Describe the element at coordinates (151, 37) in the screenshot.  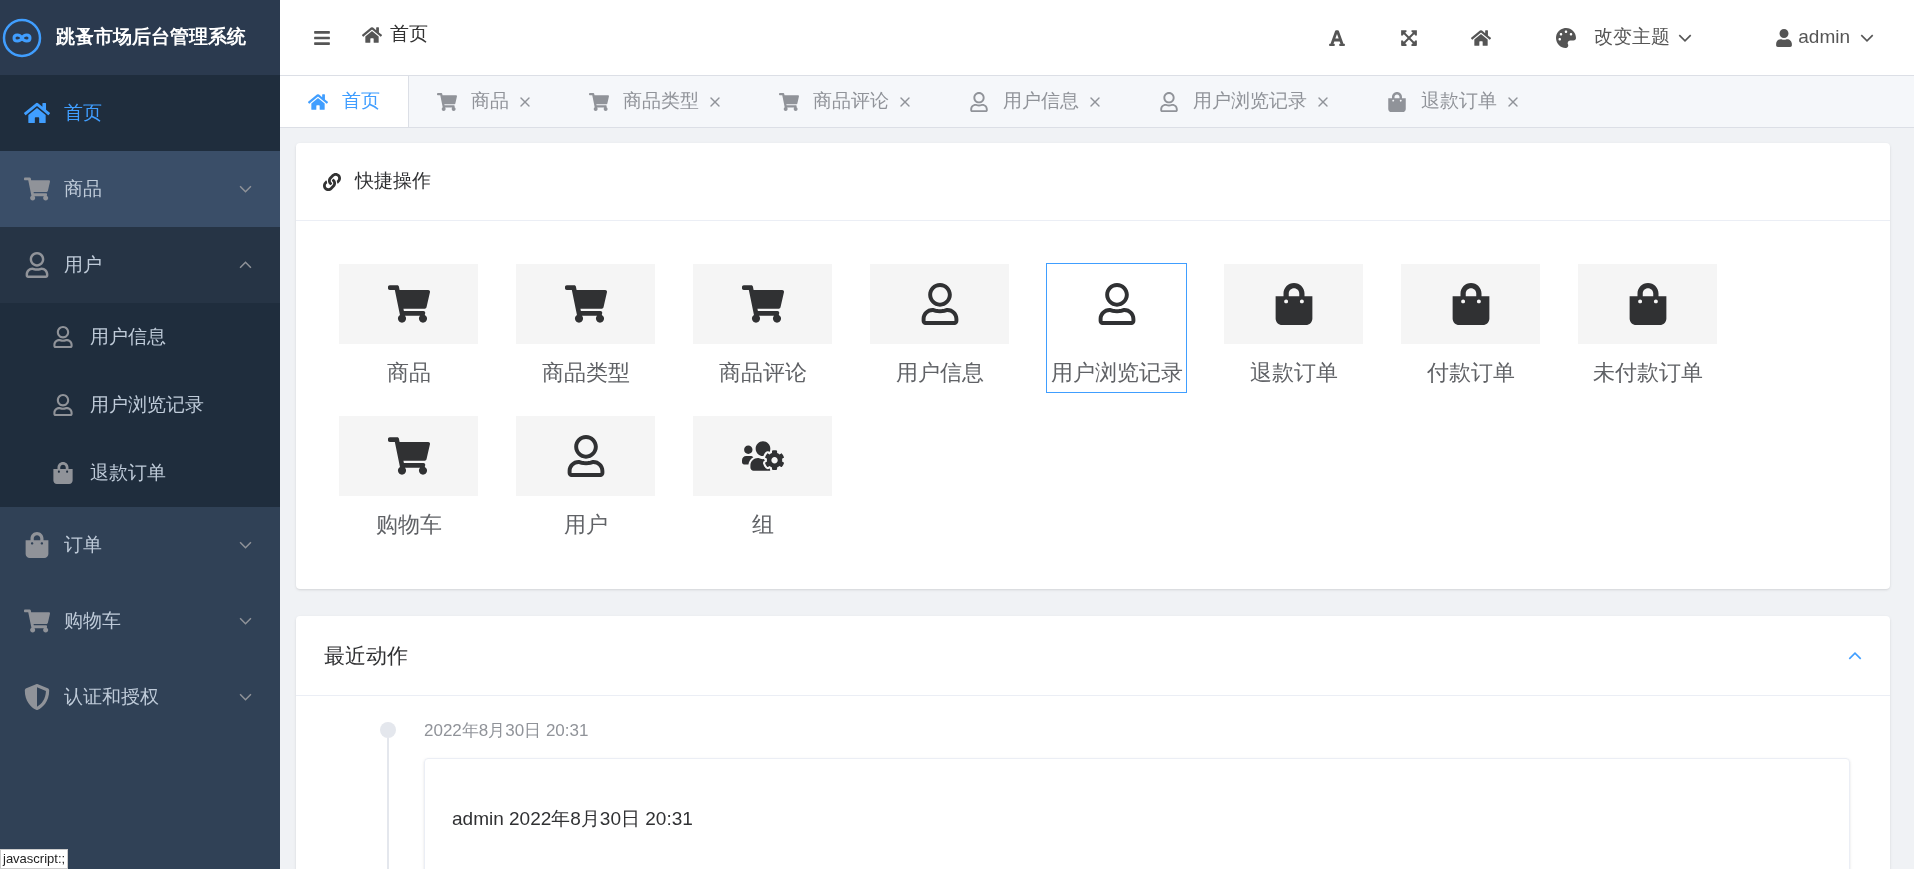
I see `app-title: 跳蚤市场后台管理系统` at that location.